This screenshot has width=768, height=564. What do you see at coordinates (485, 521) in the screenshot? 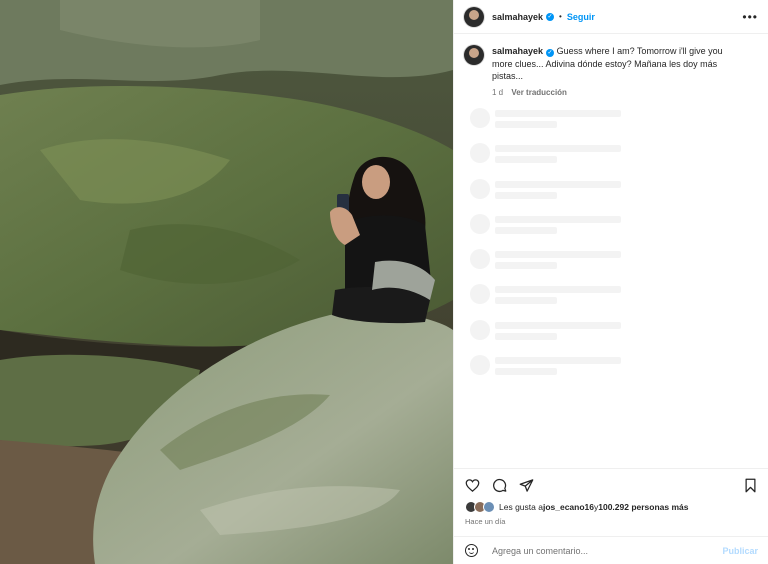
I see `post-time: Hace un día` at bounding box center [485, 521].